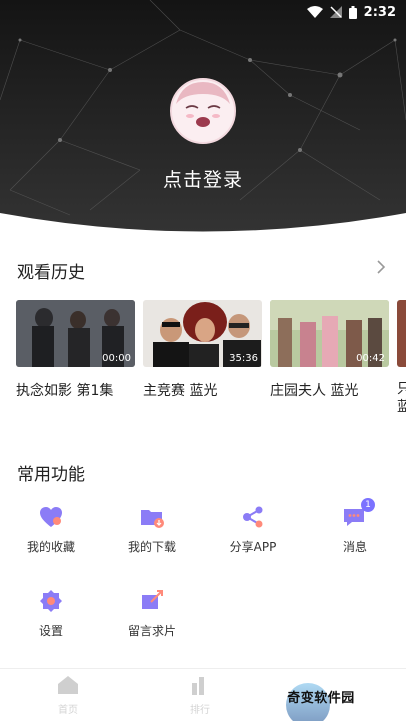  Describe the element at coordinates (253, 517) in the screenshot. I see `share-icon` at that location.